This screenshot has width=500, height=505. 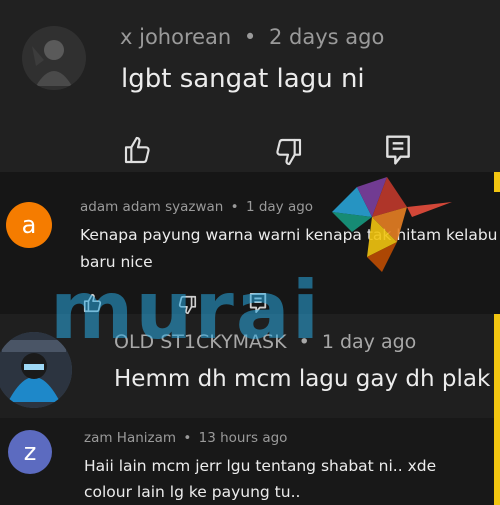 What do you see at coordinates (326, 37) in the screenshot?
I see `comment-time: 2 days ago` at bounding box center [326, 37].